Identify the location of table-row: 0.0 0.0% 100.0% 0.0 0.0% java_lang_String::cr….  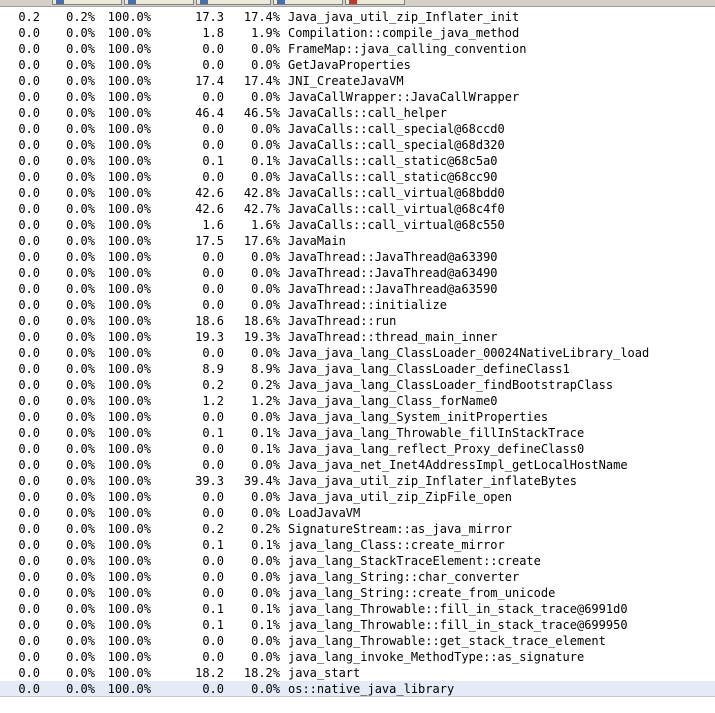
(357, 593).